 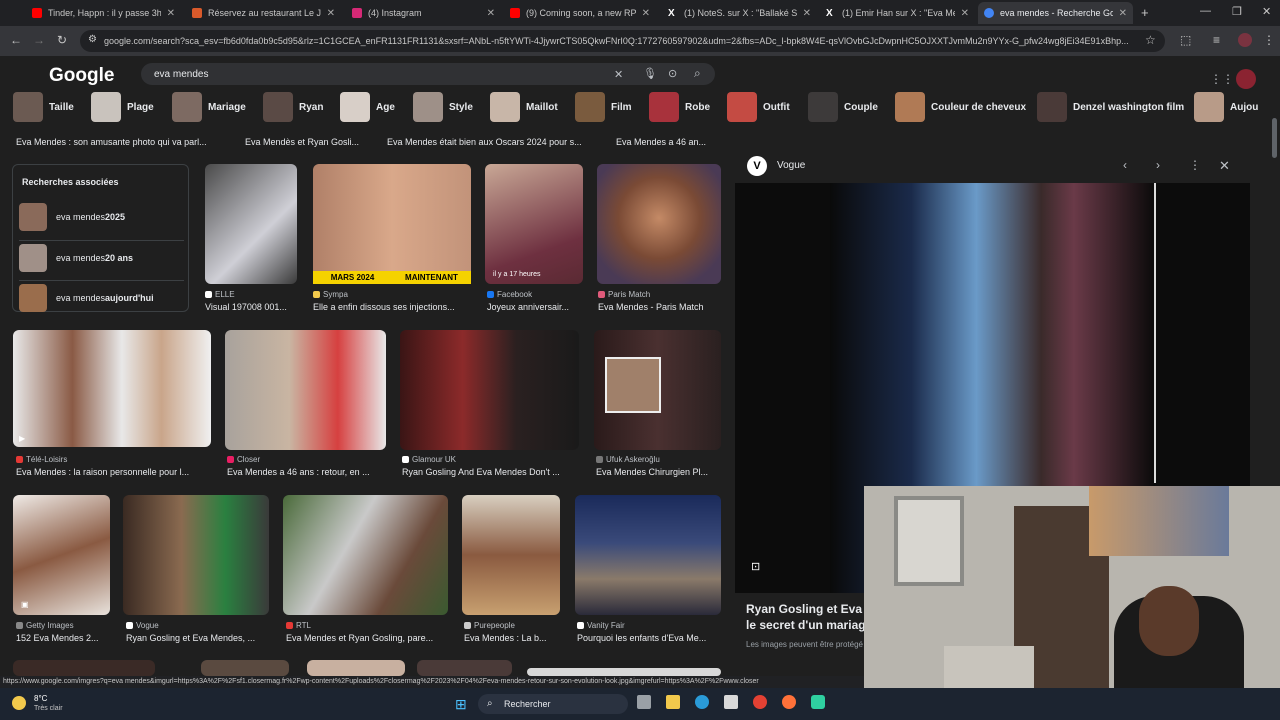 What do you see at coordinates (644, 702) in the screenshot?
I see `task-view-icon` at bounding box center [644, 702].